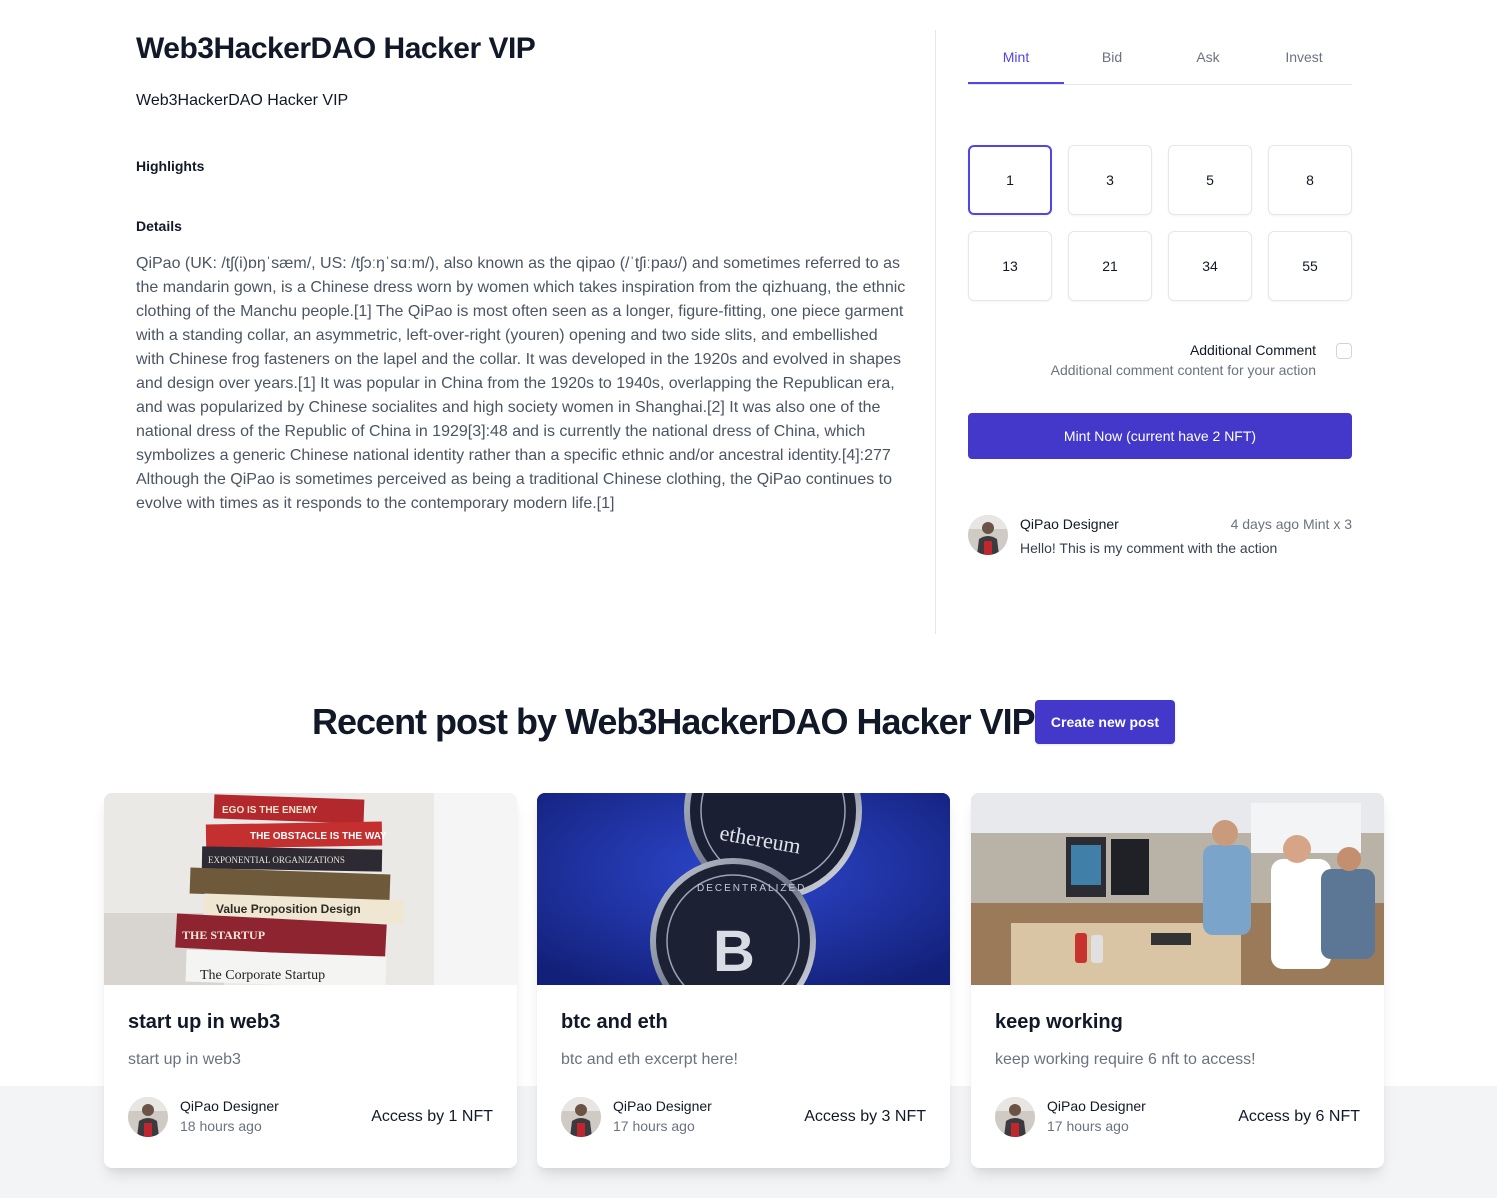 The image size is (1497, 1198). What do you see at coordinates (649, 1059) in the screenshot?
I see `post-excerpt: btc and eth excerpt here!` at bounding box center [649, 1059].